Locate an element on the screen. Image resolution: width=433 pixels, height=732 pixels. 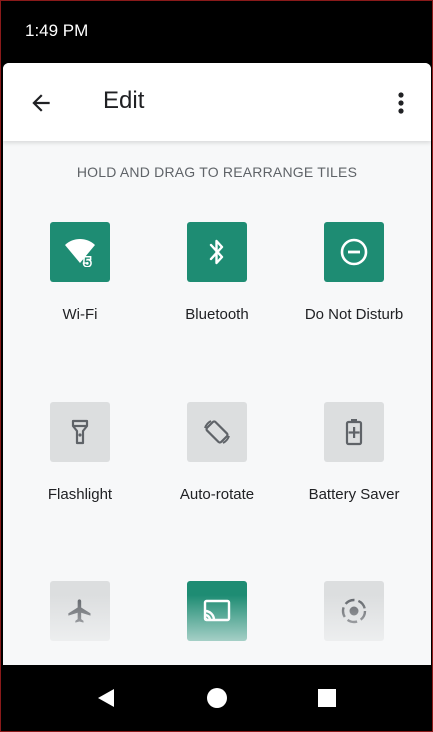
airplane-icon is located at coordinates (79, 611).